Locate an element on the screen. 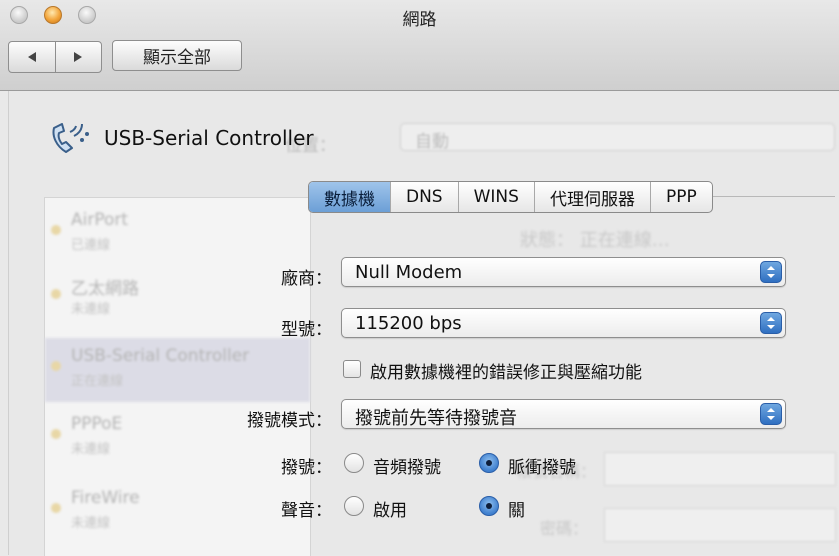 Image resolution: width=839 pixels, height=556 pixels. pulse-dialing-radio is located at coordinates (489, 463).